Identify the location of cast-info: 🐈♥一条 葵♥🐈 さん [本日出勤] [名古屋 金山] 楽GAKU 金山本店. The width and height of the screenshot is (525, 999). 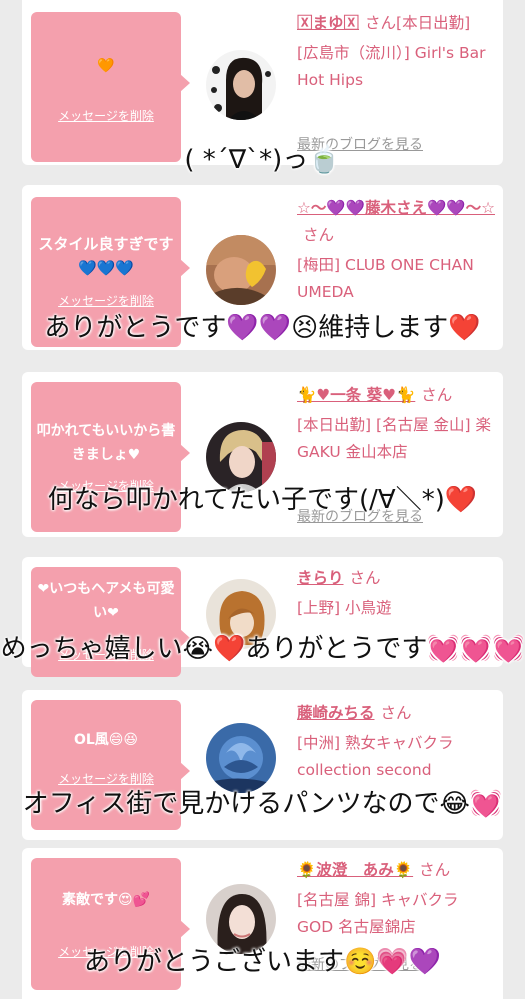
(396, 424).